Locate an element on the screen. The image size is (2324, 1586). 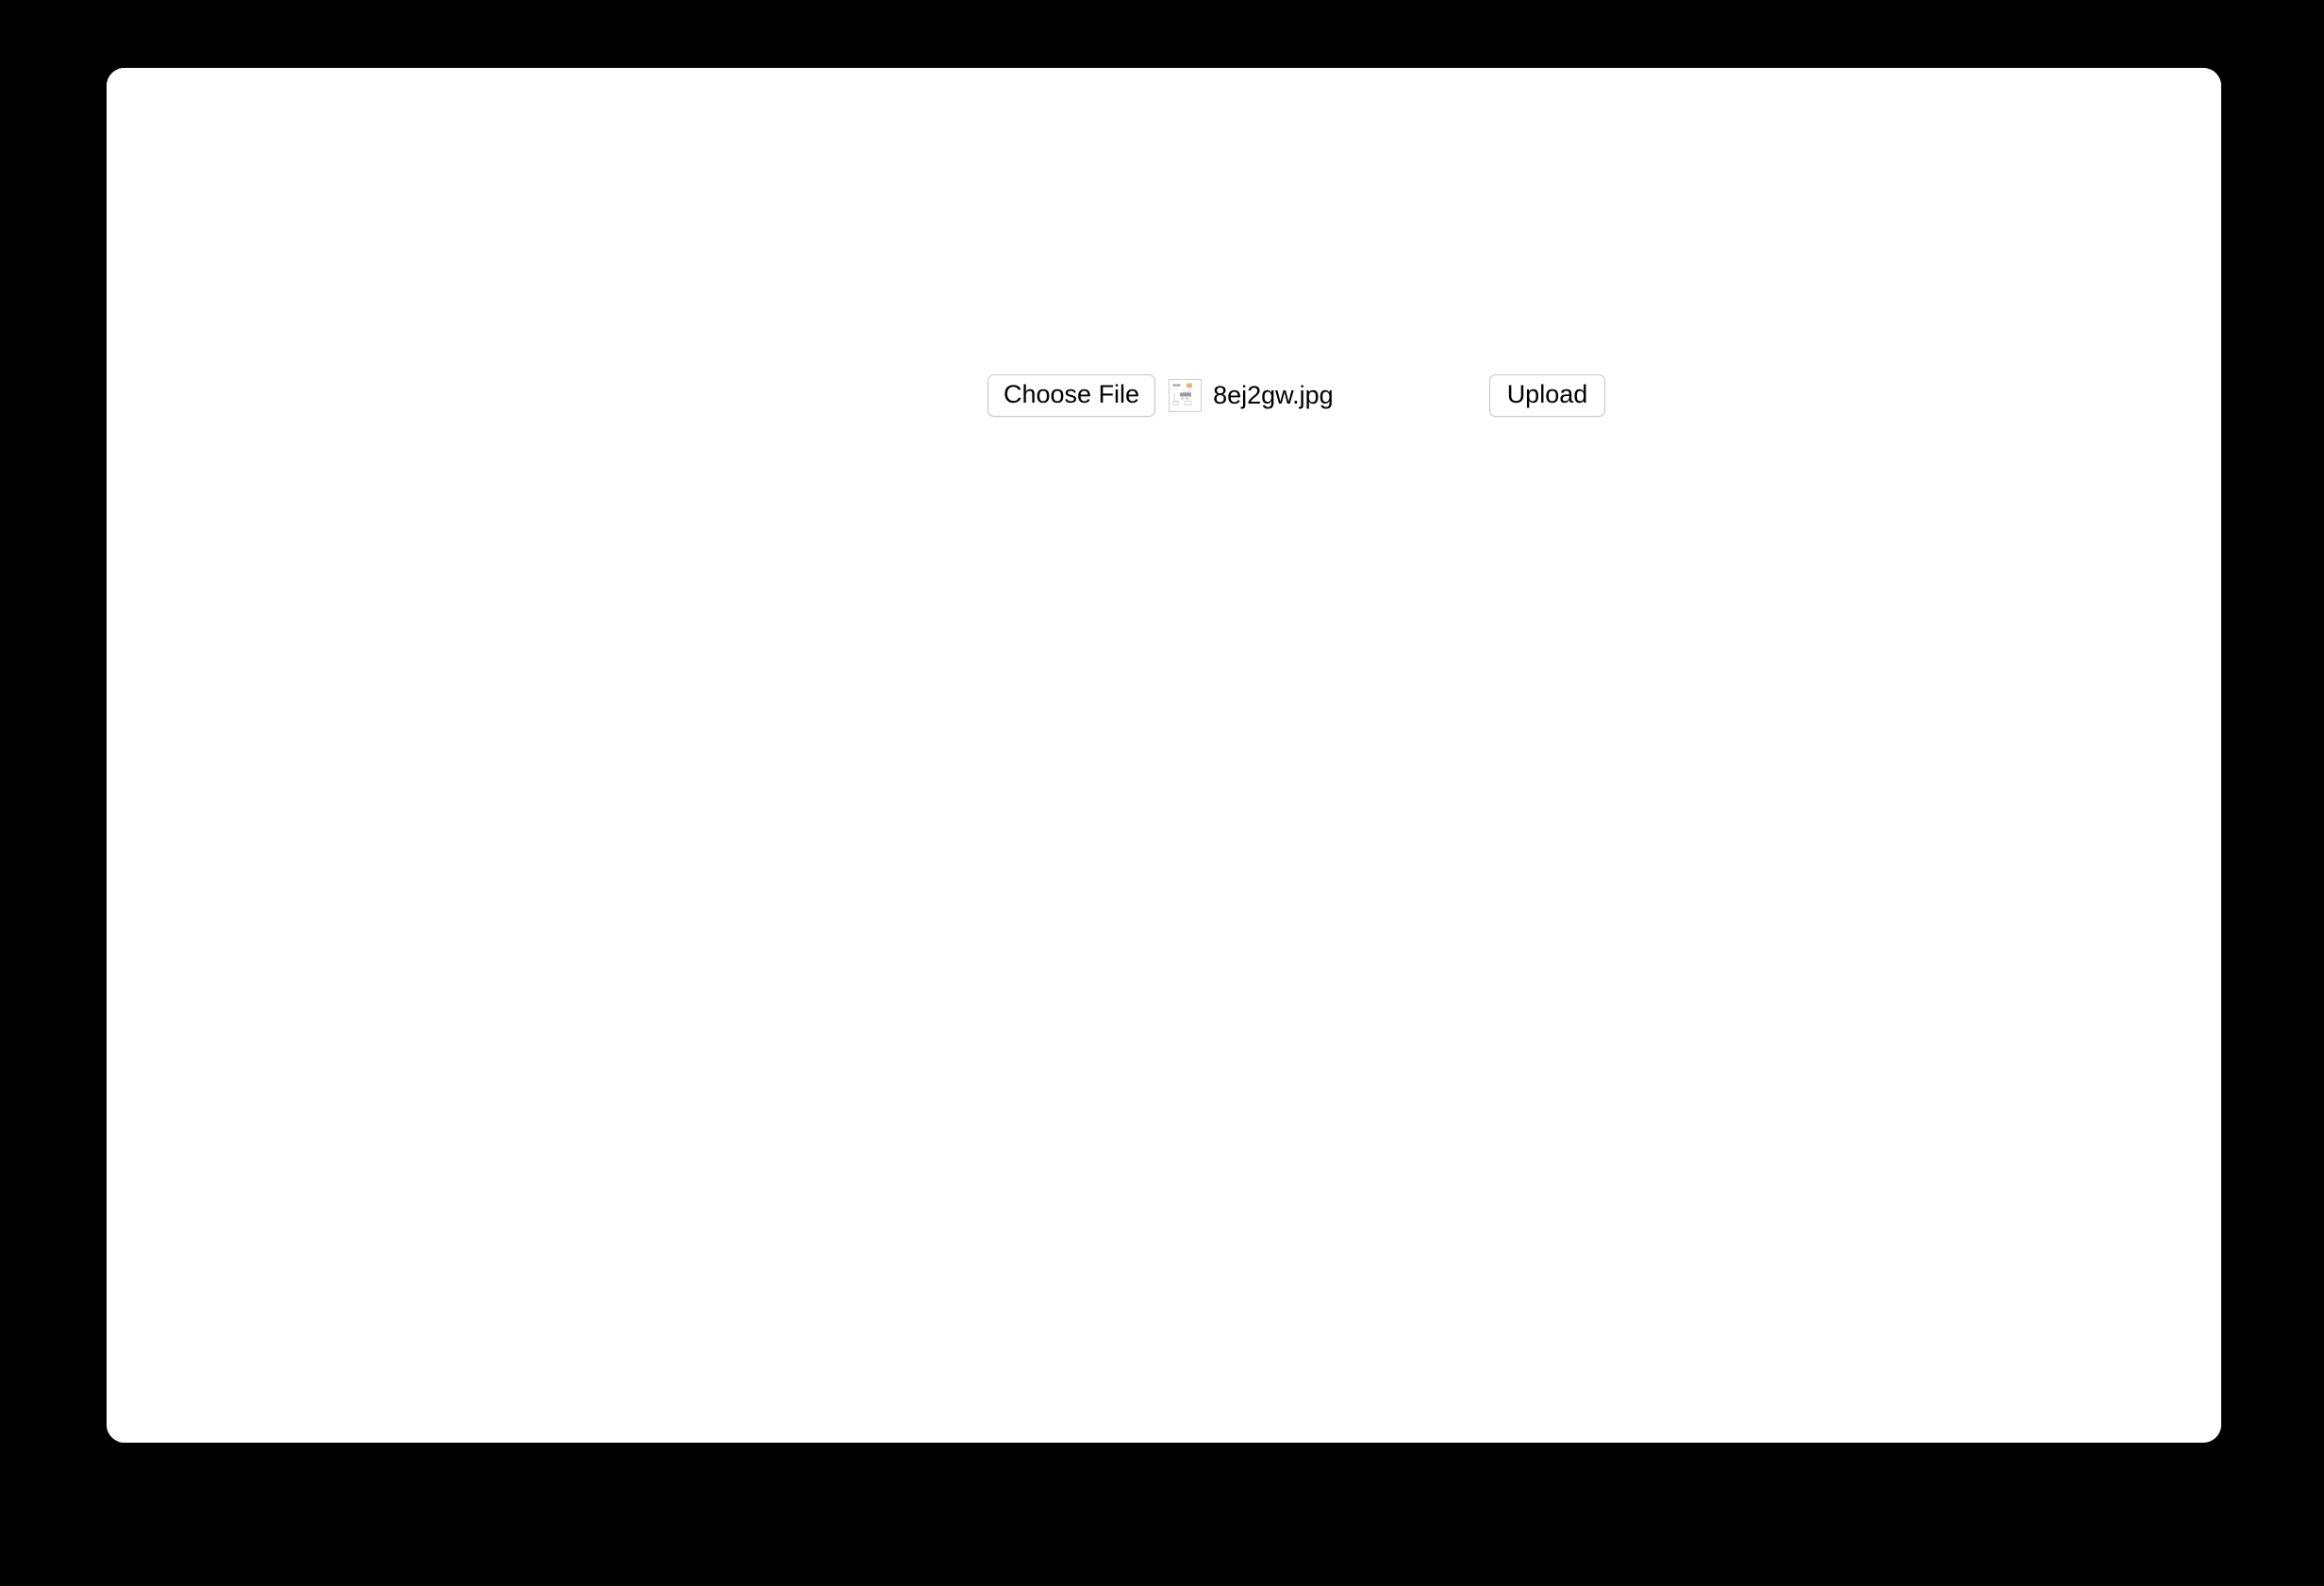
selected-file-name: 8ej2gw.jpg is located at coordinates (1274, 395).